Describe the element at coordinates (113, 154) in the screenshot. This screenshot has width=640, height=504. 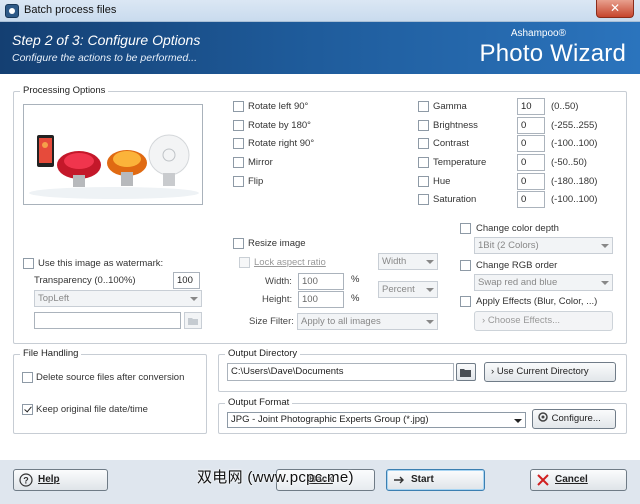
I see `lamps-photo` at that location.